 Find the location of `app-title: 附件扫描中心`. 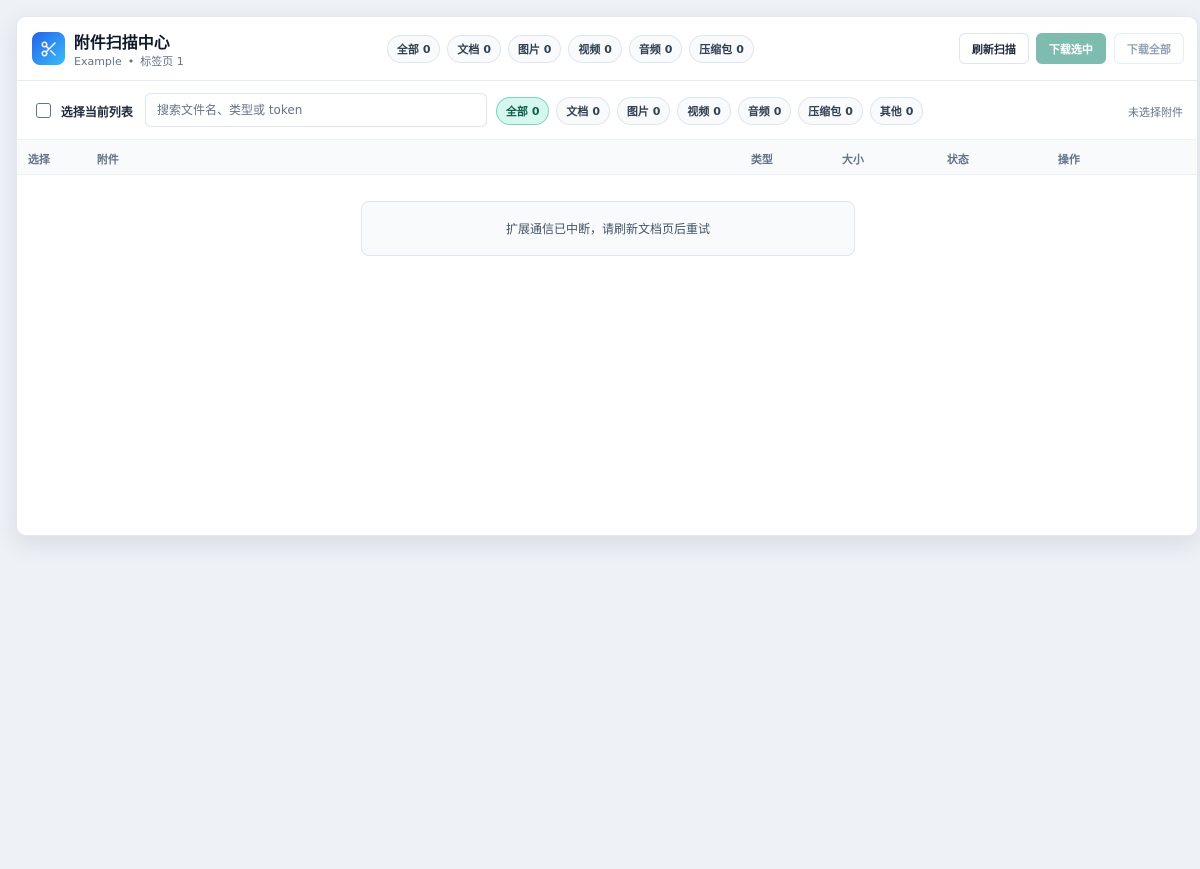

app-title: 附件扫描中心 is located at coordinates (122, 42).